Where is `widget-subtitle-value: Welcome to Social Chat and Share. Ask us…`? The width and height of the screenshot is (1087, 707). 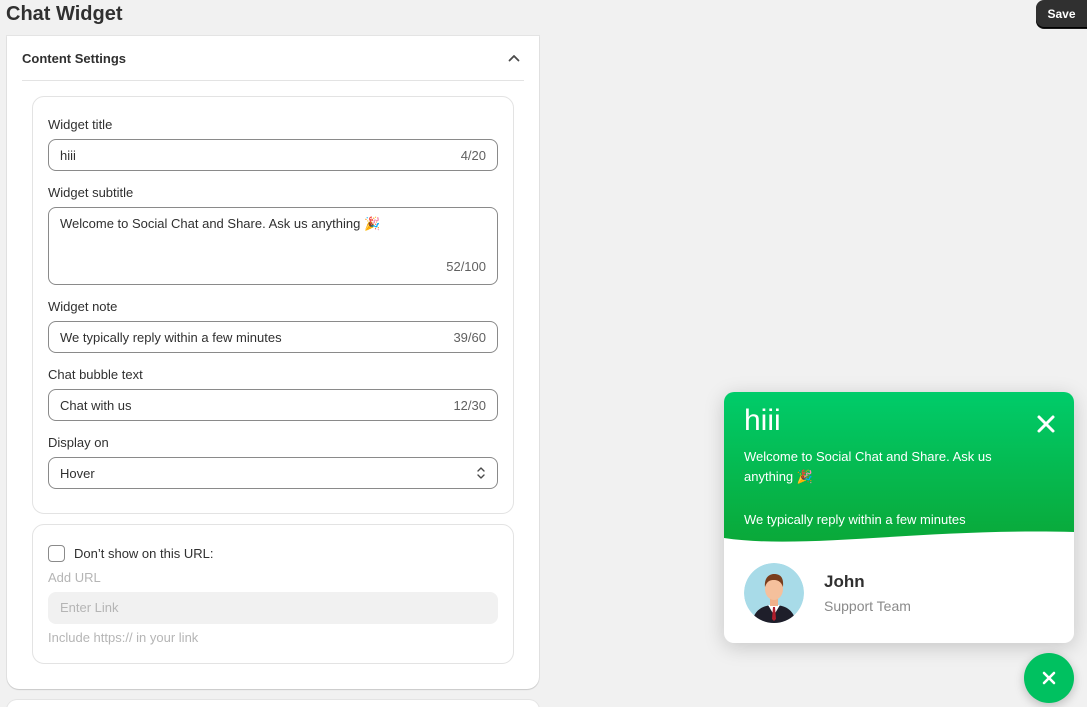
widget-subtitle-value: Welcome to Social Chat and Share. Ask us… is located at coordinates (220, 223).